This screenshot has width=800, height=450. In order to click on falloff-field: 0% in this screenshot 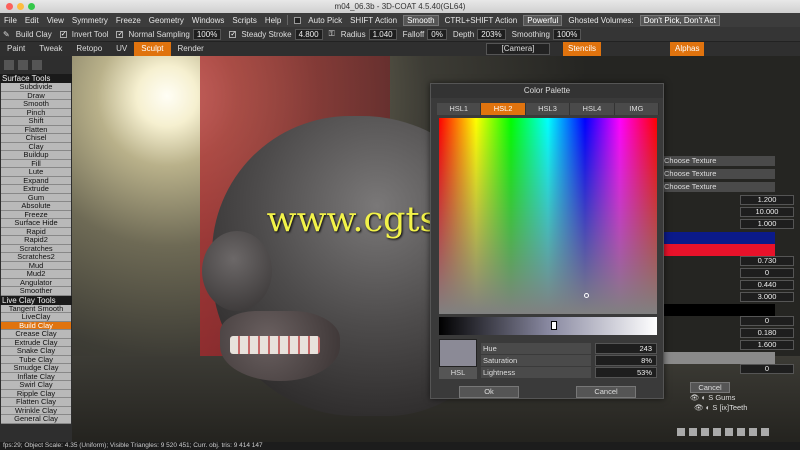, I will do `click(437, 34)`.